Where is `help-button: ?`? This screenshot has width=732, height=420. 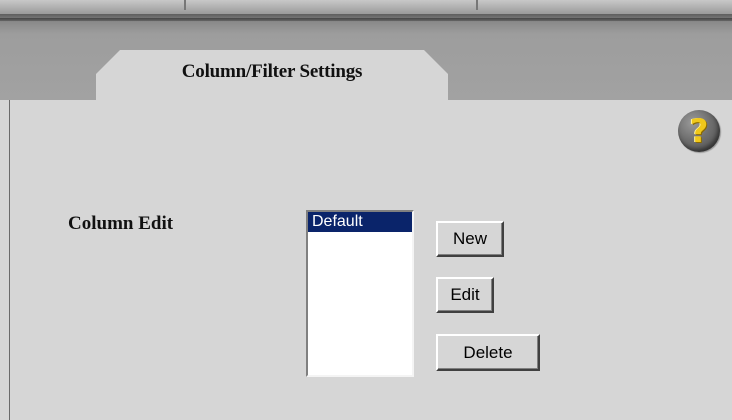 help-button: ? is located at coordinates (699, 131).